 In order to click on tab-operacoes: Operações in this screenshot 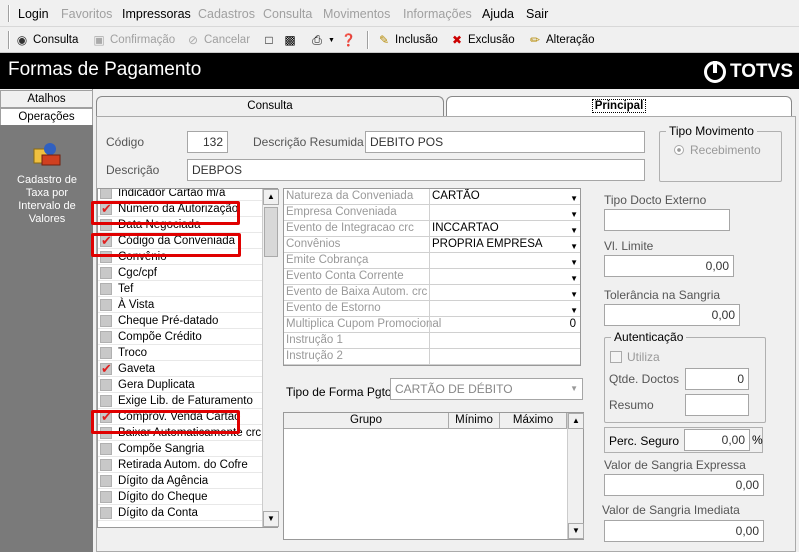, I will do `click(46, 117)`.